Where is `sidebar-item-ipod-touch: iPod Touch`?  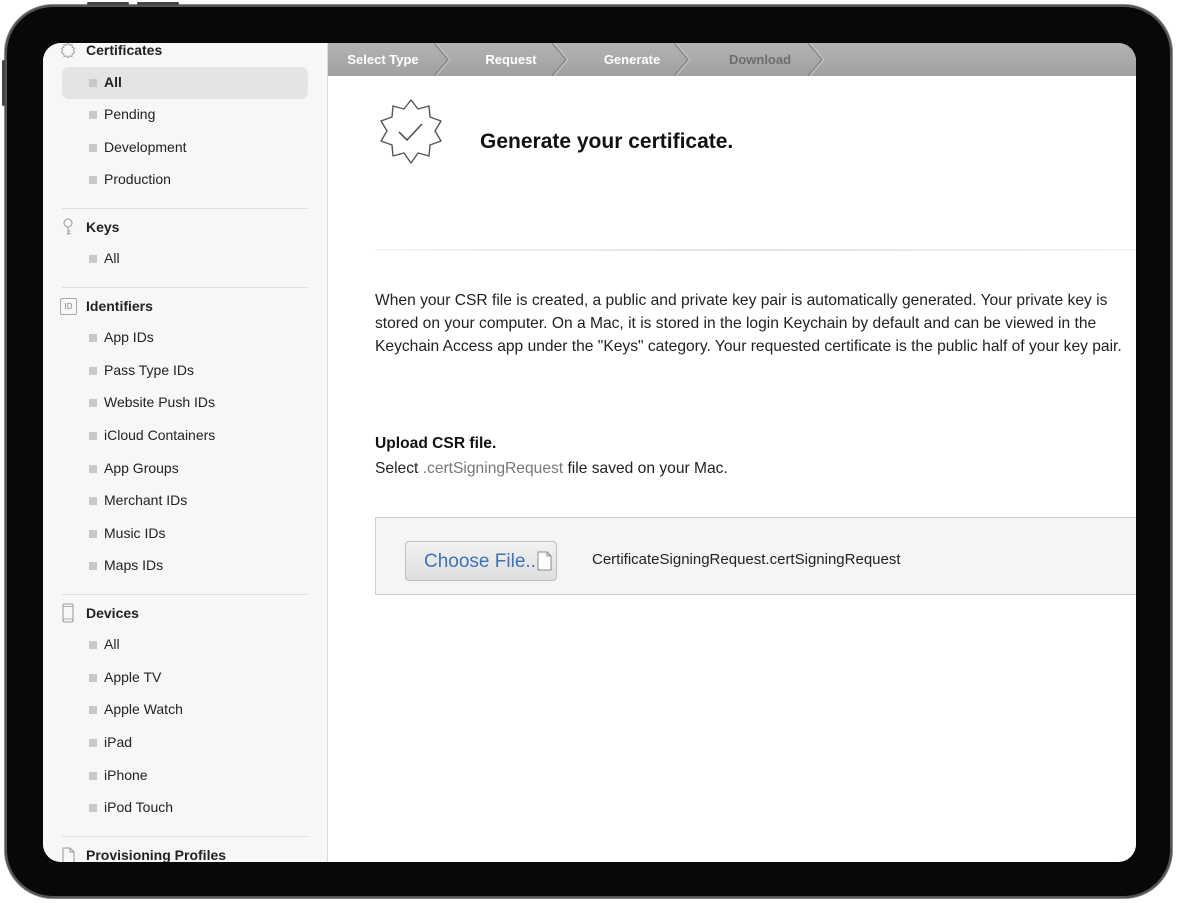 sidebar-item-ipod-touch: iPod Touch is located at coordinates (185, 808).